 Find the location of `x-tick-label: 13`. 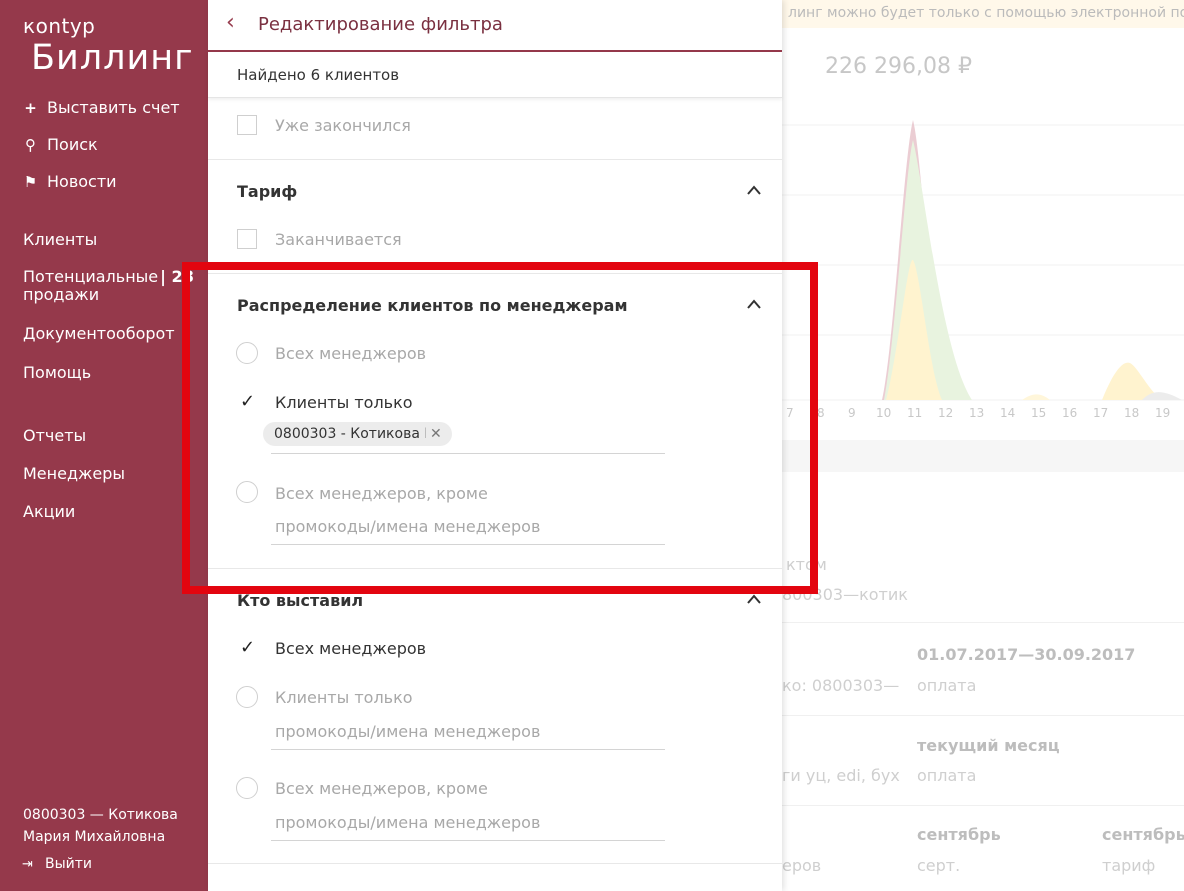

x-tick-label: 13 is located at coordinates (977, 413).